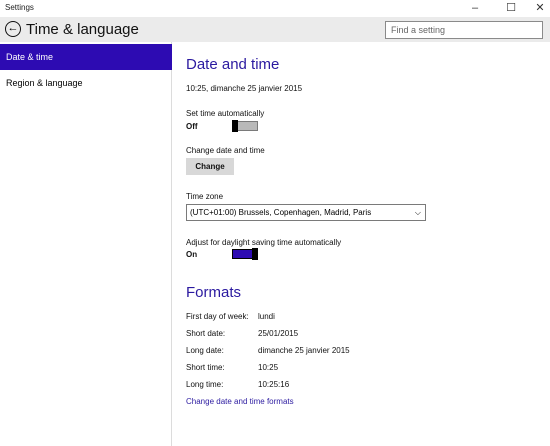 The image size is (550, 446). I want to click on change-formats-link: Change date and time formats, so click(240, 401).